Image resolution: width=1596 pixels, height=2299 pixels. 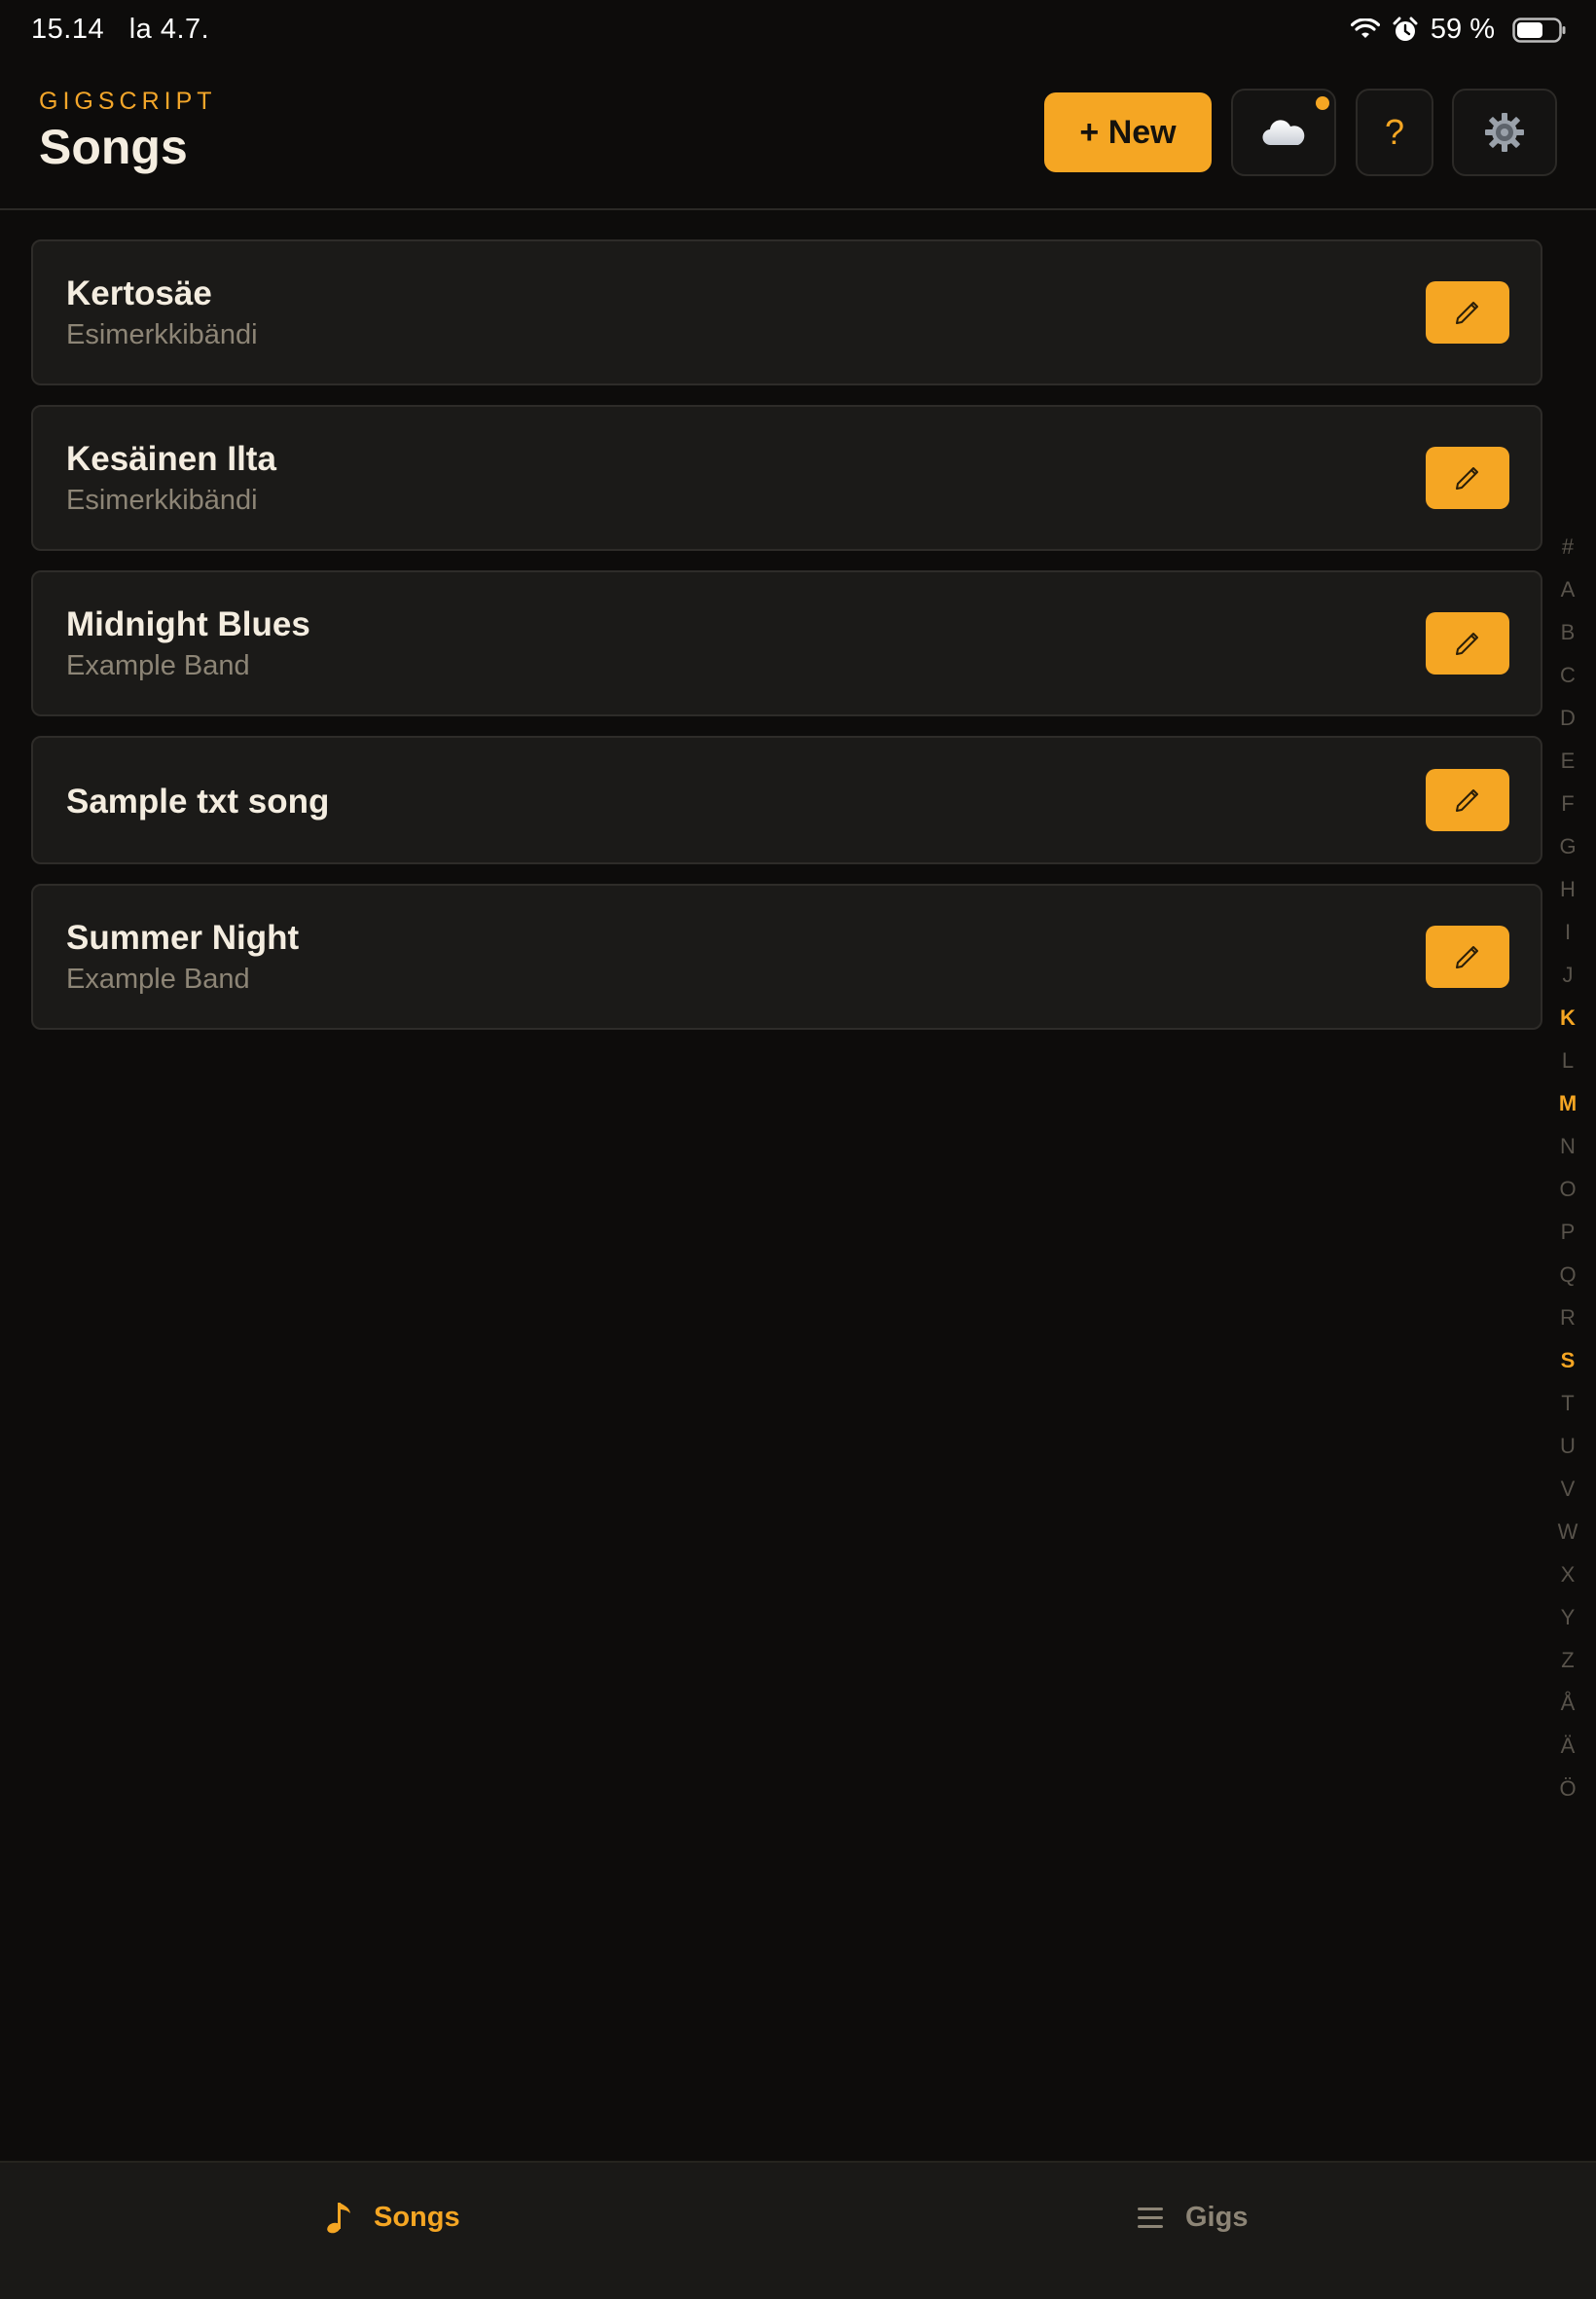 What do you see at coordinates (188, 624) in the screenshot?
I see `song-title: Midnight Blues` at bounding box center [188, 624].